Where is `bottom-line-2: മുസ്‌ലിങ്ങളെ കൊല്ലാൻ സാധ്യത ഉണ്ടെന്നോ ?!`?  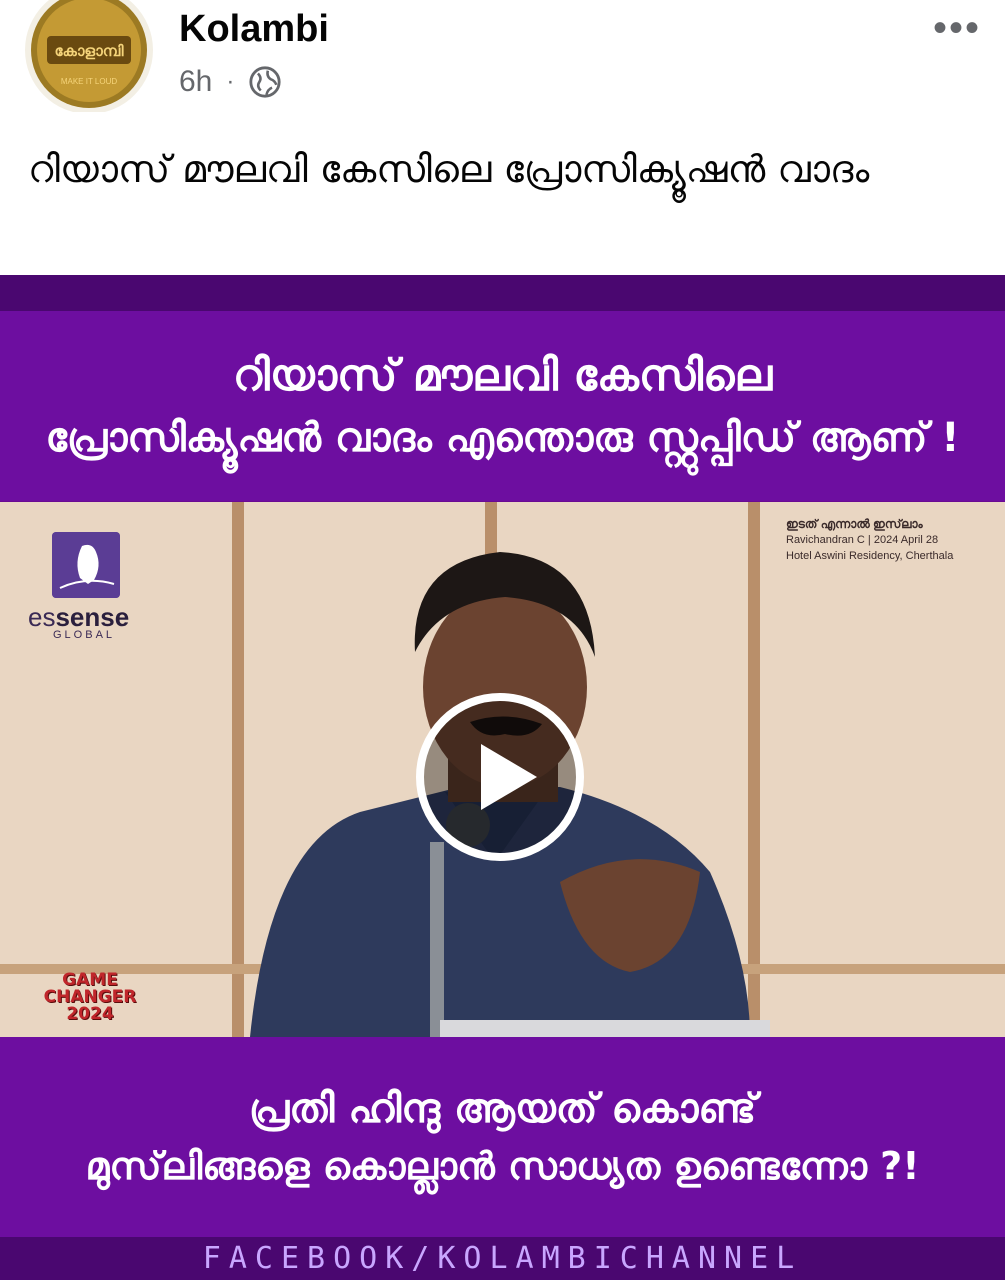
bottom-line-2: മുസ്‌ലിങ്ങളെ കൊല്ലാൻ സാധ്യത ഉണ്ടെന്നോ ?! is located at coordinates (502, 1166).